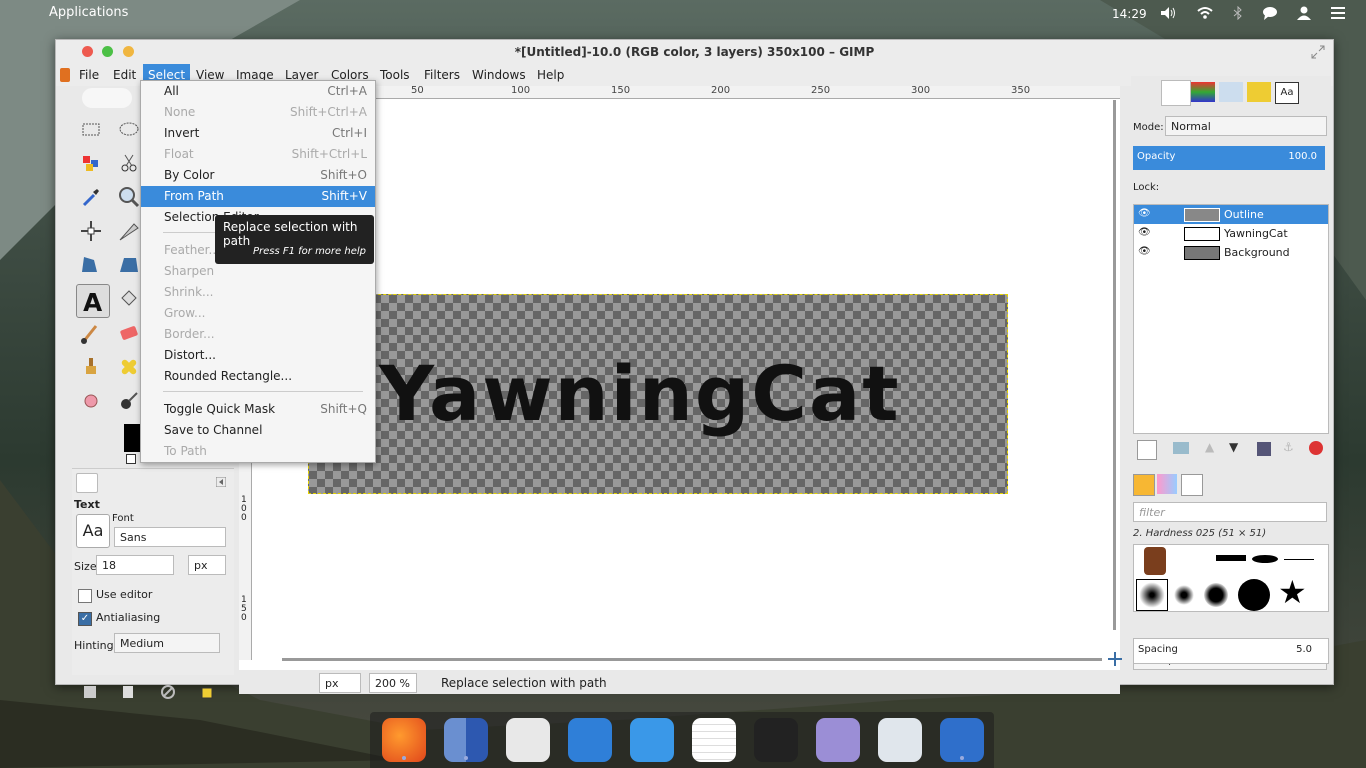 This screenshot has height=768, width=1366. I want to click on scissors-tool, so click(129, 163).